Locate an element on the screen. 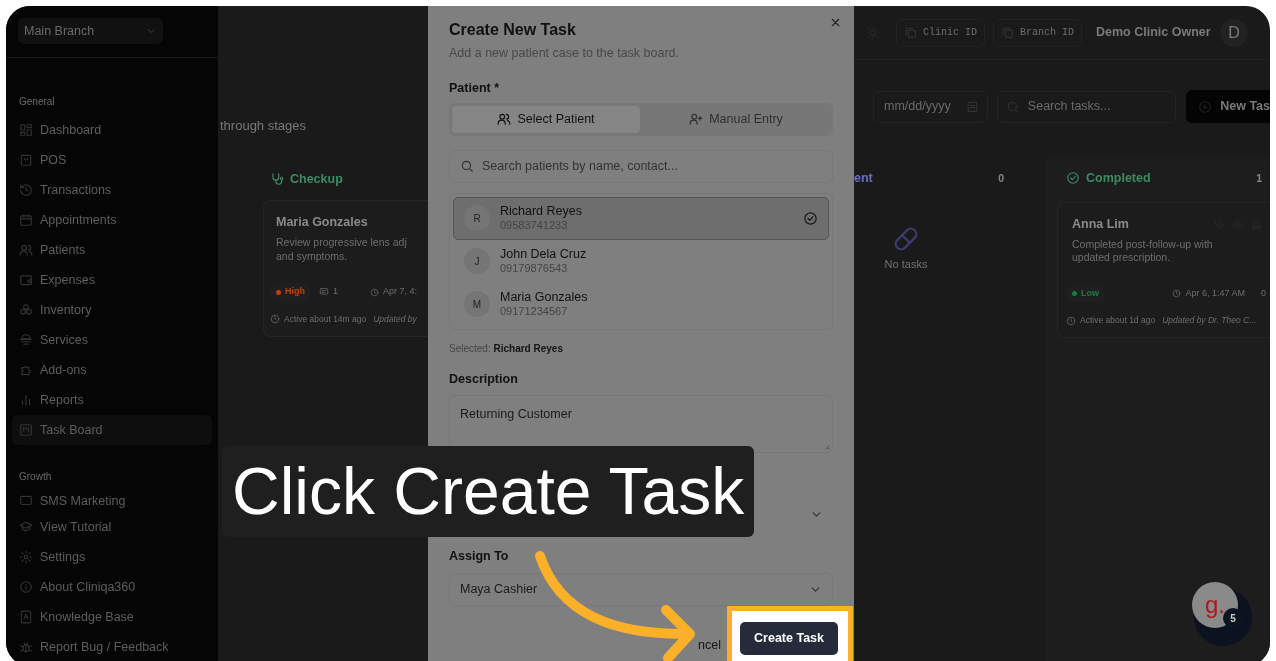  task-count: 1 is located at coordinates (1259, 178).